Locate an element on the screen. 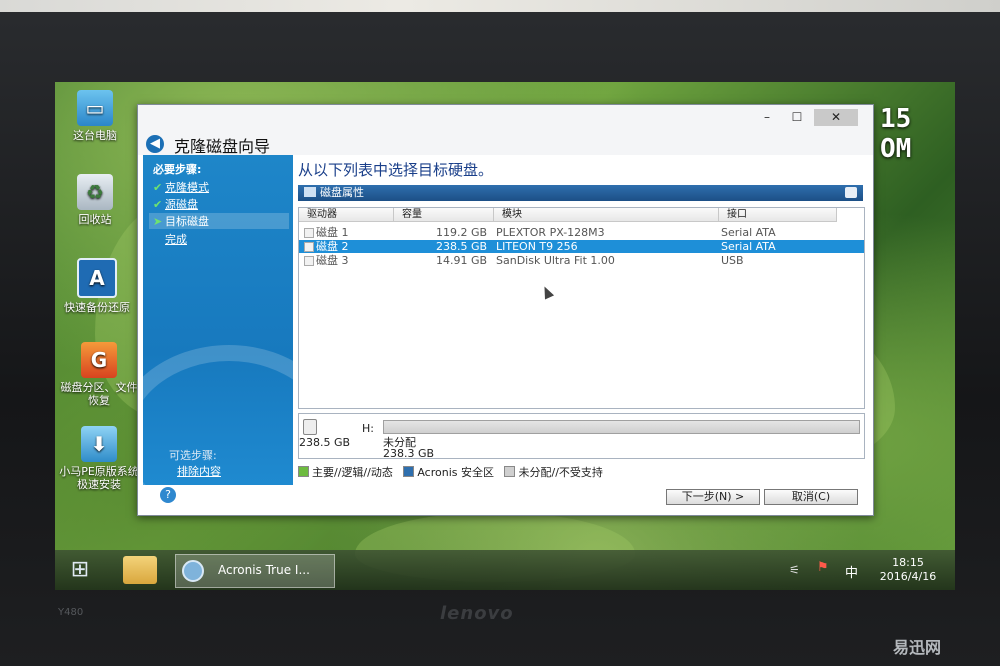 The height and width of the screenshot is (666, 1000). disk-drive-icon is located at coordinates (310, 427).